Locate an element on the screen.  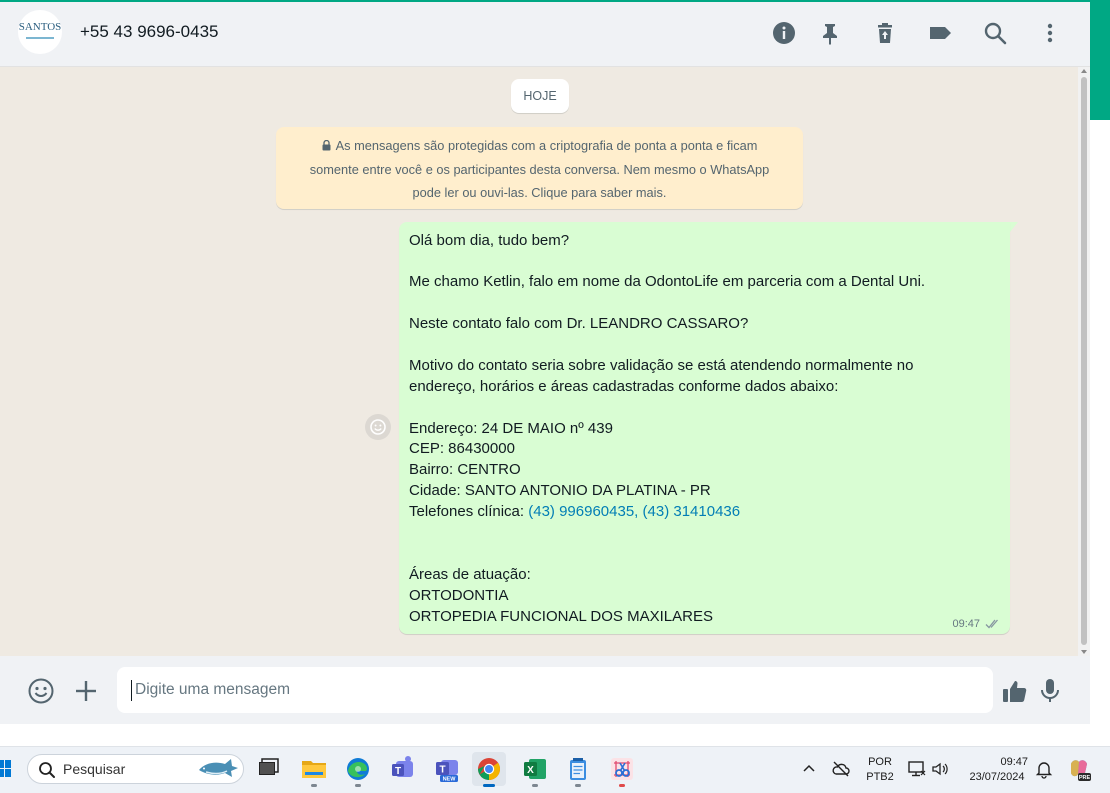
taskbar-search-label: Pesquisar is located at coordinates (94, 769).